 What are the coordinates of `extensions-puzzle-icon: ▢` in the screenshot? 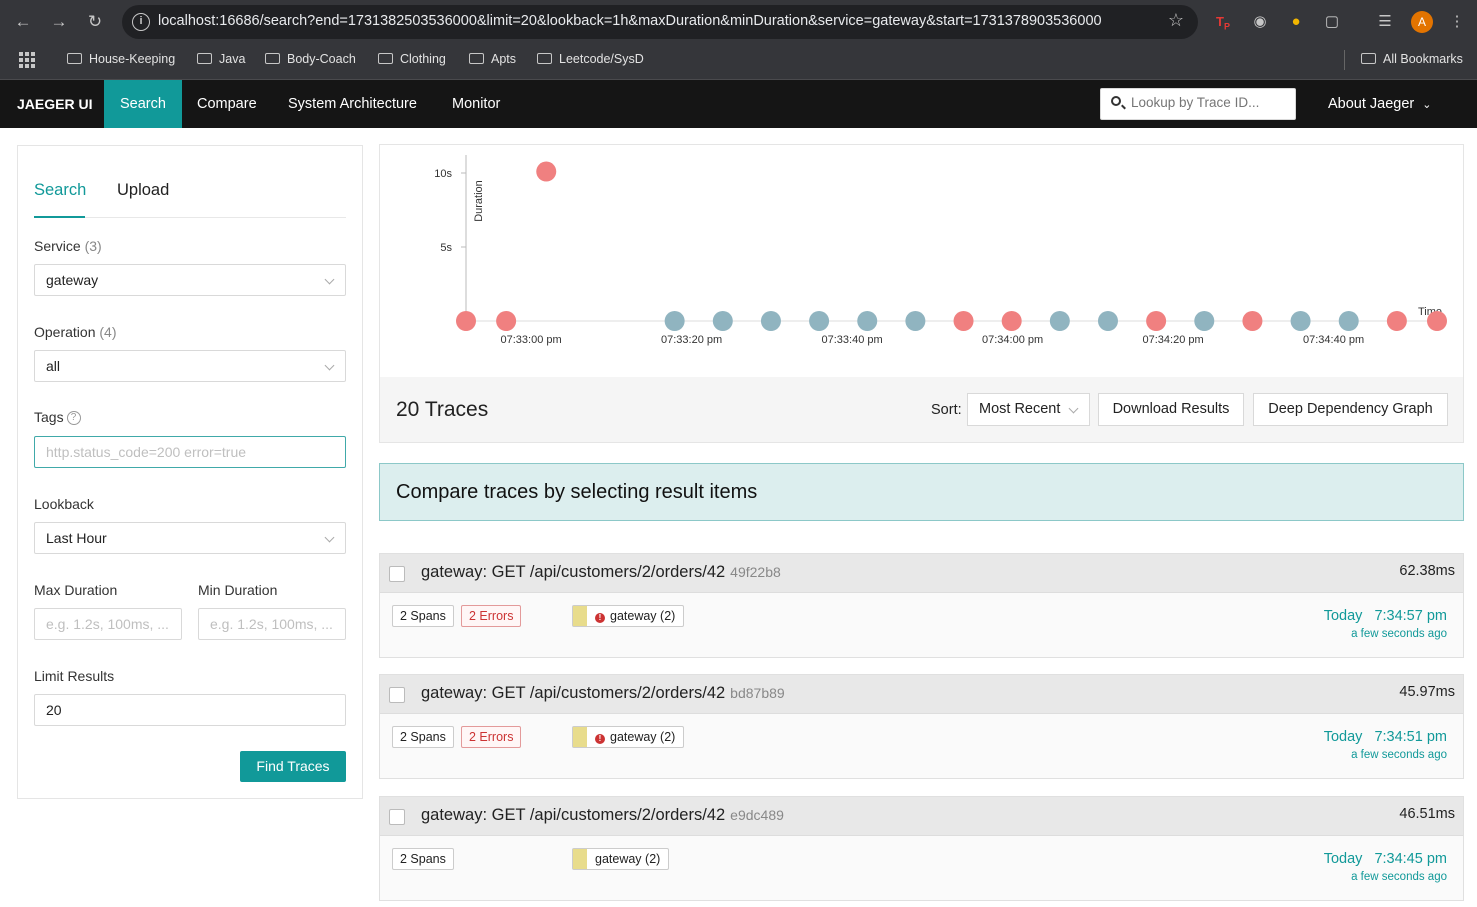 It's located at (1332, 22).